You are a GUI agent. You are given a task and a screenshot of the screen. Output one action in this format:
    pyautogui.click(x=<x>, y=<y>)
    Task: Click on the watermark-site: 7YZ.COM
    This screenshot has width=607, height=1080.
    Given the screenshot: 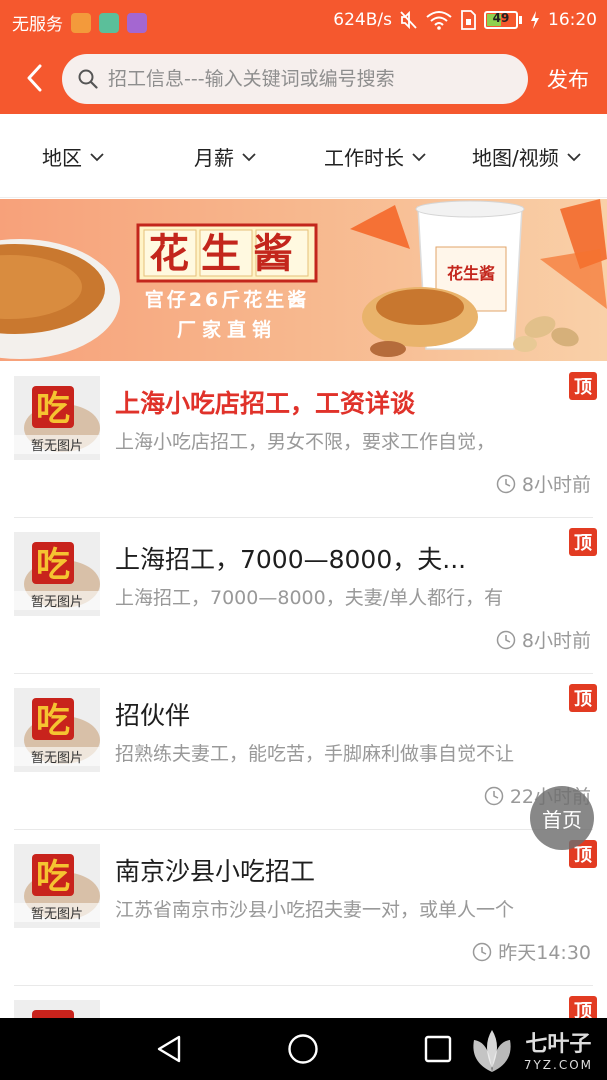 What is the action you would take?
    pyautogui.click(x=558, y=1065)
    